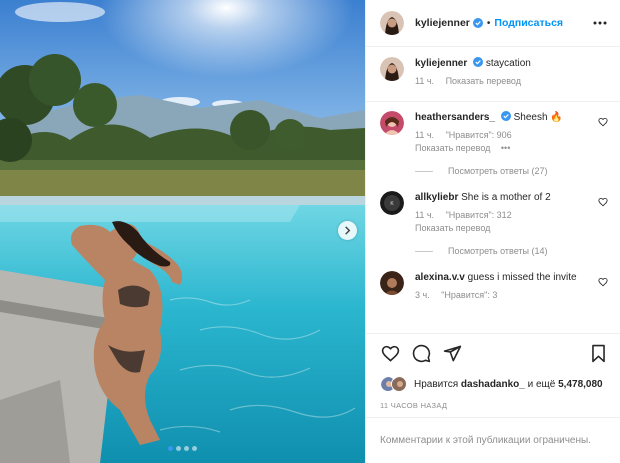  What do you see at coordinates (182, 448) in the screenshot?
I see `carousel-indicator` at bounding box center [182, 448].